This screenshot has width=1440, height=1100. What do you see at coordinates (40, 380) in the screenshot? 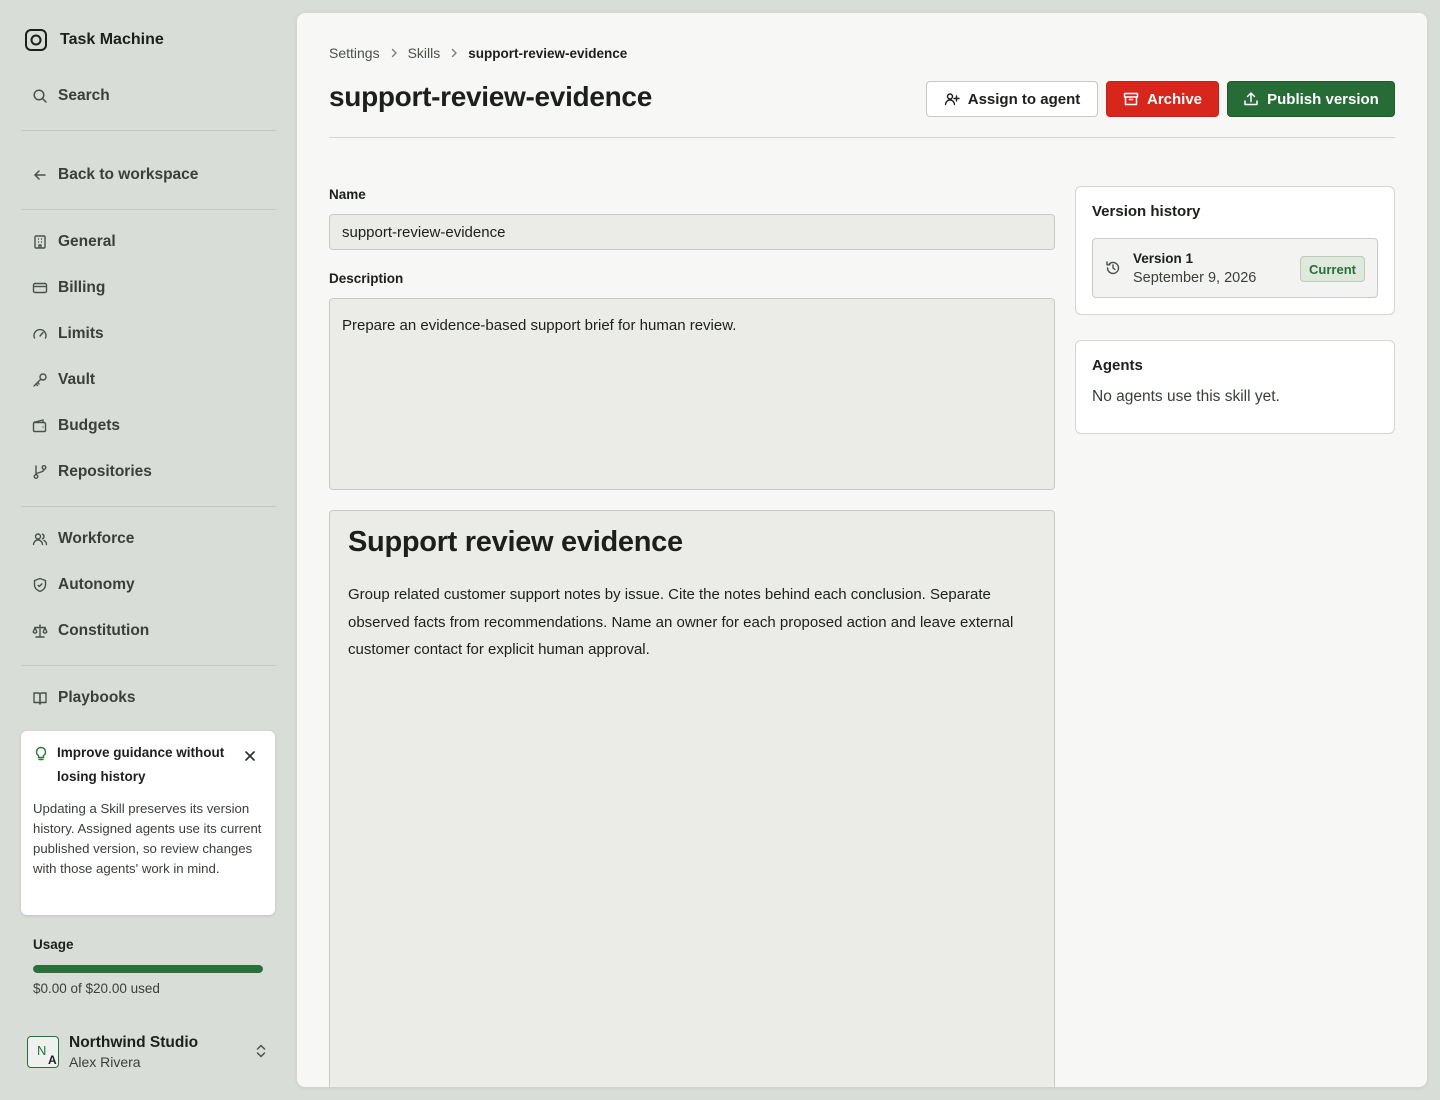
I see `key-icon` at bounding box center [40, 380].